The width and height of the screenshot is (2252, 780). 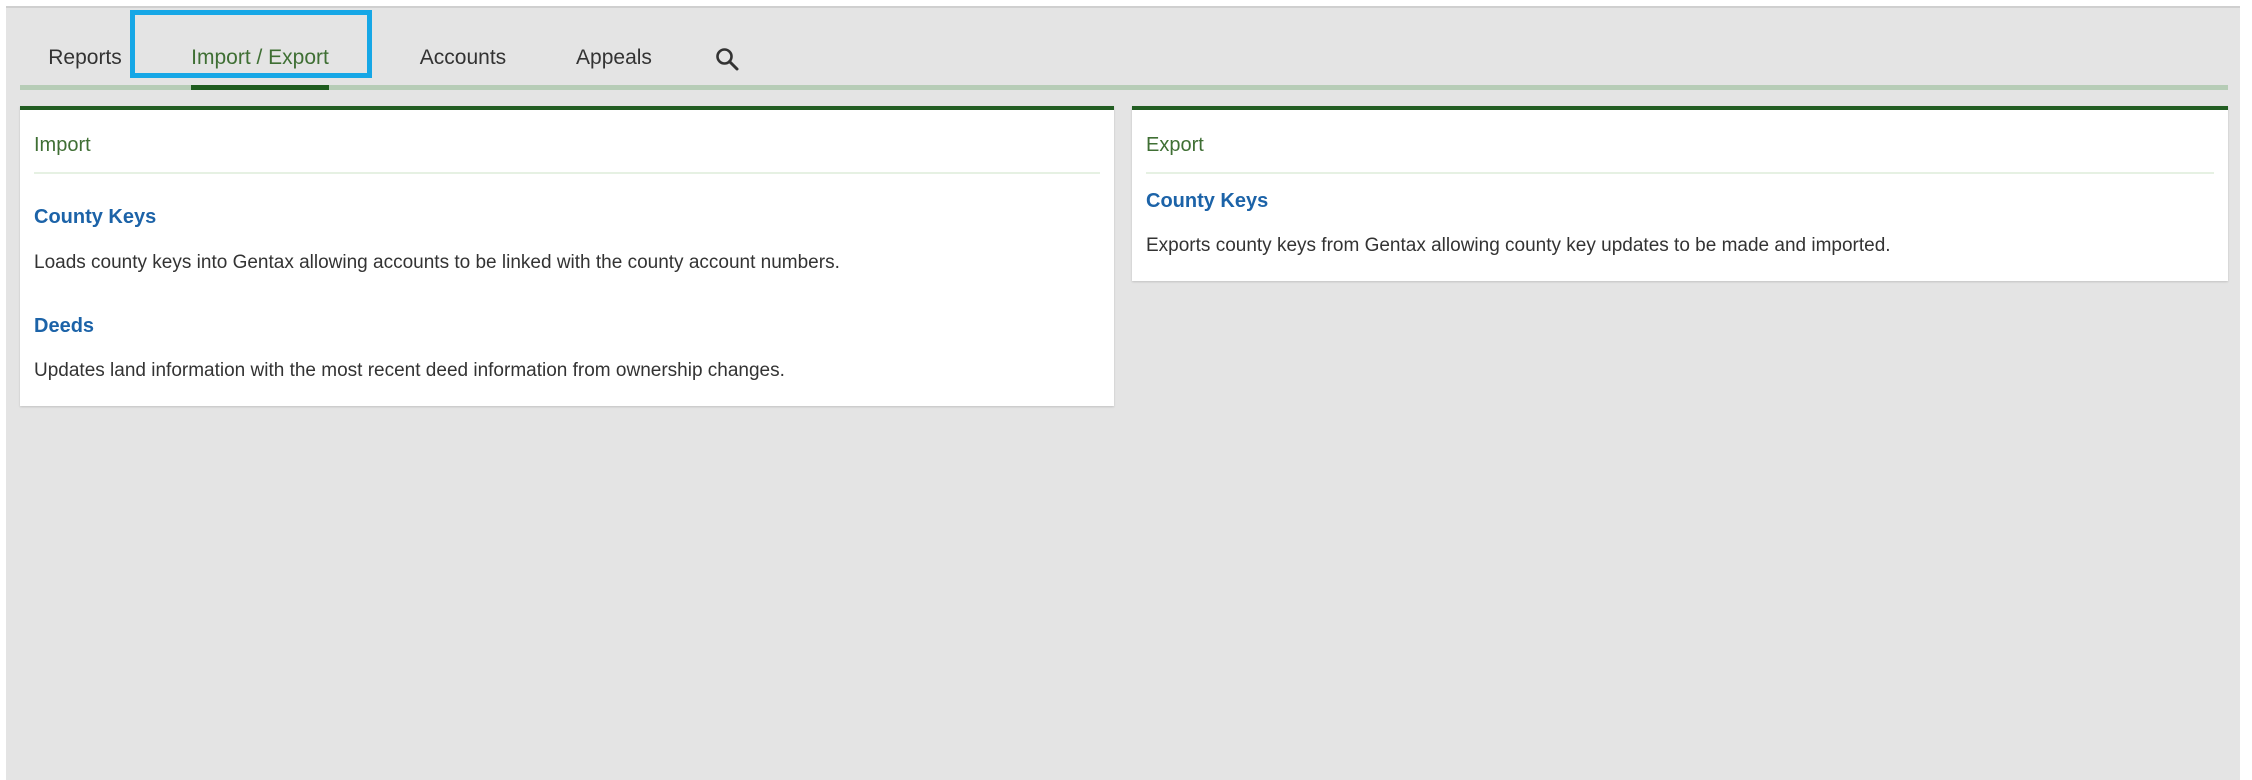 What do you see at coordinates (727, 59) in the screenshot?
I see `search-icon` at bounding box center [727, 59].